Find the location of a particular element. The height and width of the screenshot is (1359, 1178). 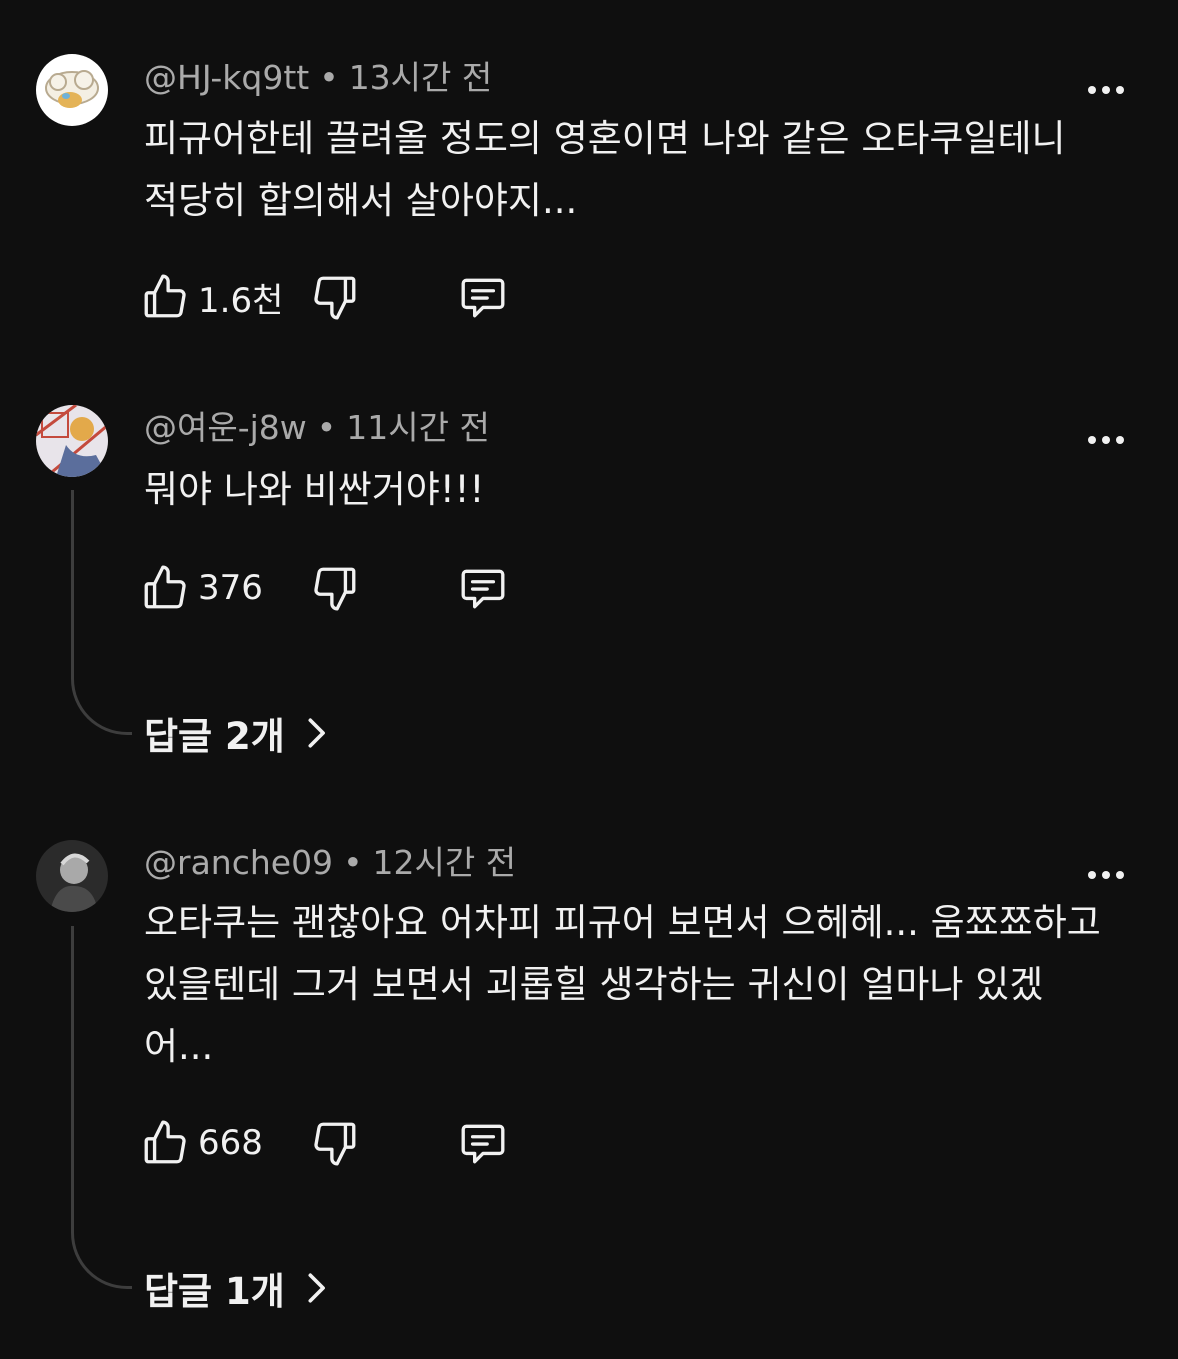

timestamp: 11시간 전 is located at coordinates (418, 427).